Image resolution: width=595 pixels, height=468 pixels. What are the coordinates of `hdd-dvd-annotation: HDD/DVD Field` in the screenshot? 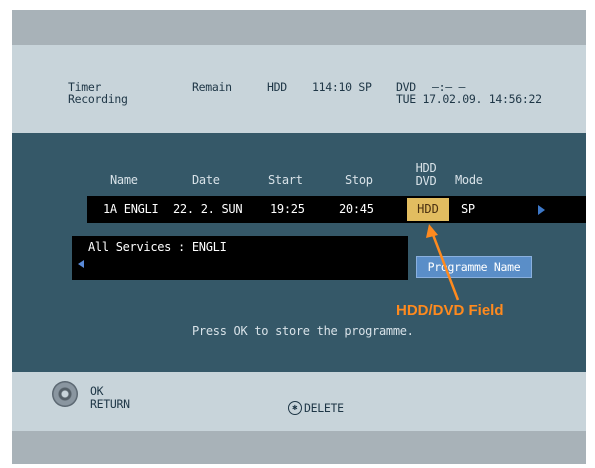 It's located at (450, 310).